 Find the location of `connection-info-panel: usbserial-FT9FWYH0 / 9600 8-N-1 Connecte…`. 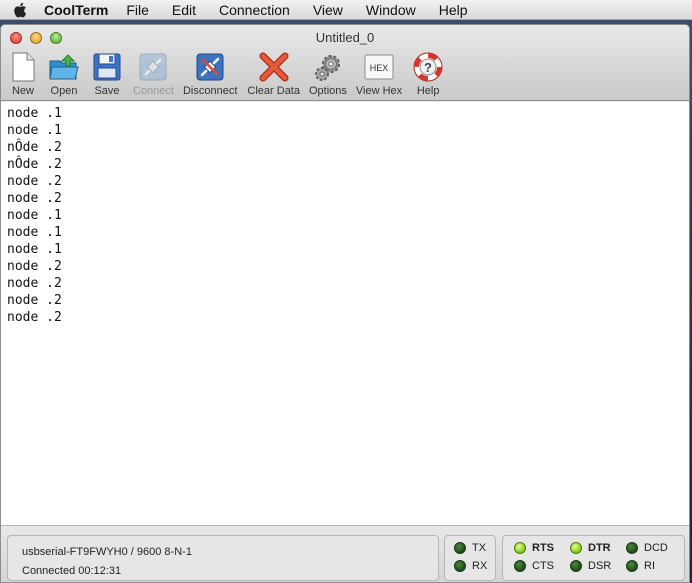

connection-info-panel: usbserial-FT9FWYH0 / 9600 8-N-1 Connecte… is located at coordinates (223, 558).